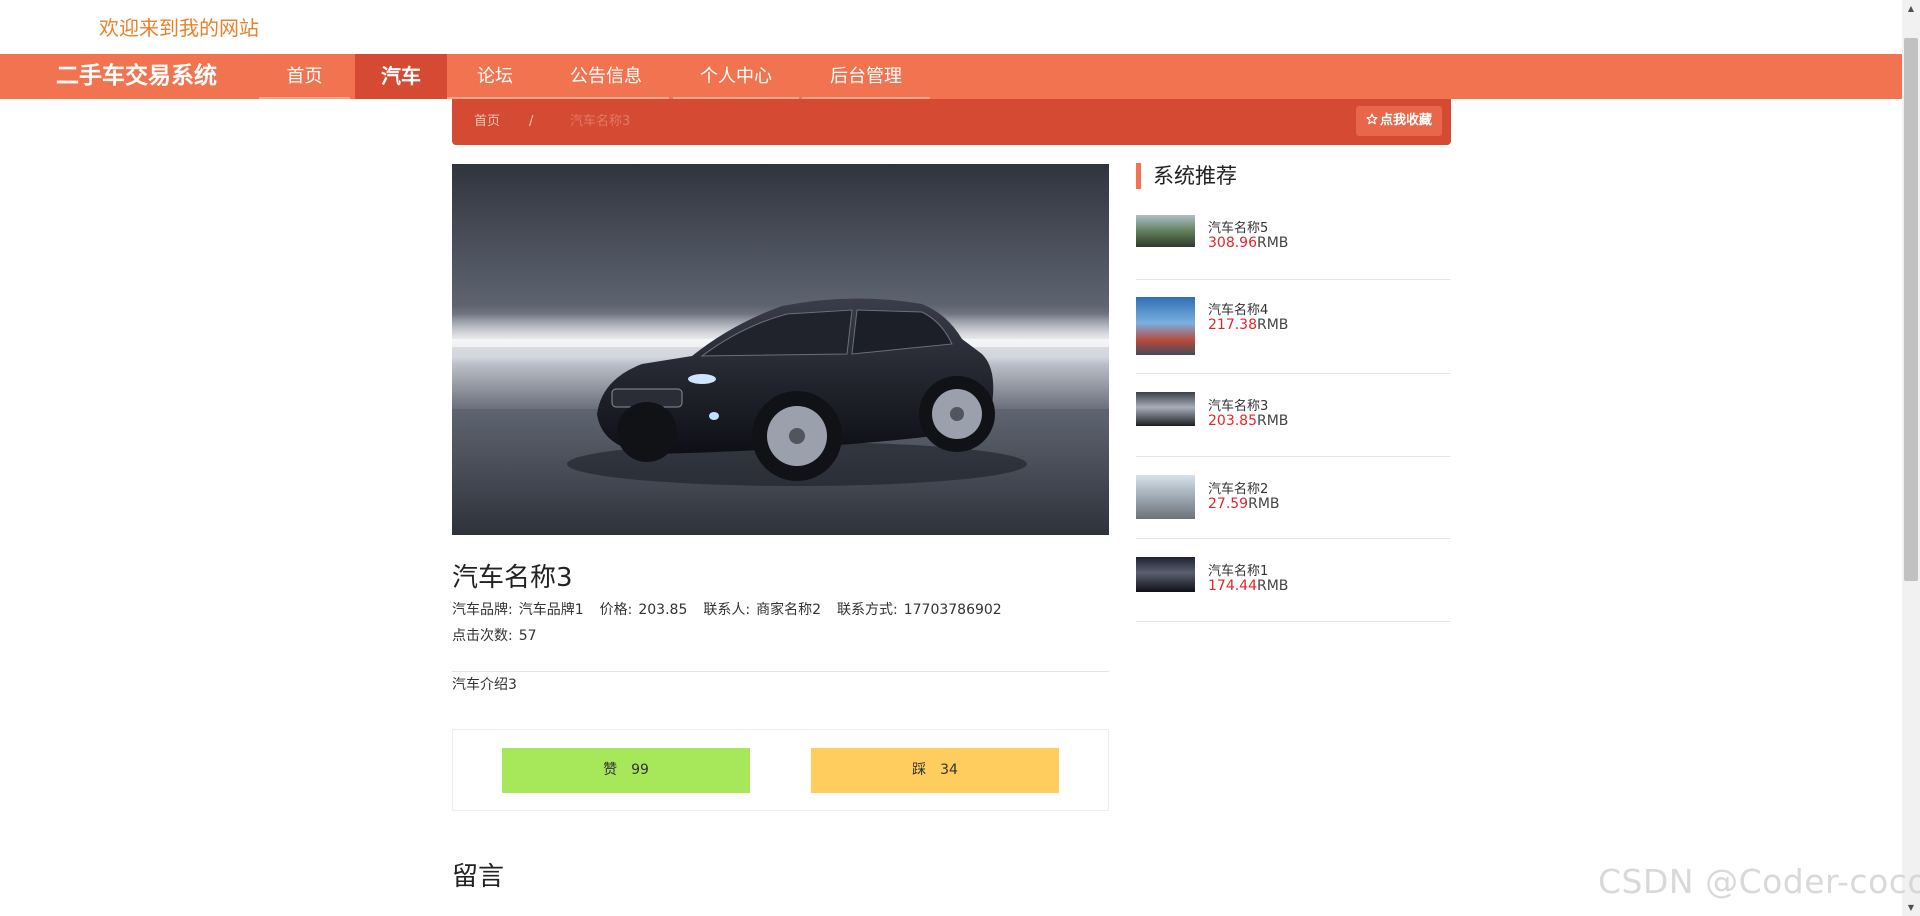  Describe the element at coordinates (551, 610) in the screenshot. I see `brand-value: 汽车品牌1` at that location.